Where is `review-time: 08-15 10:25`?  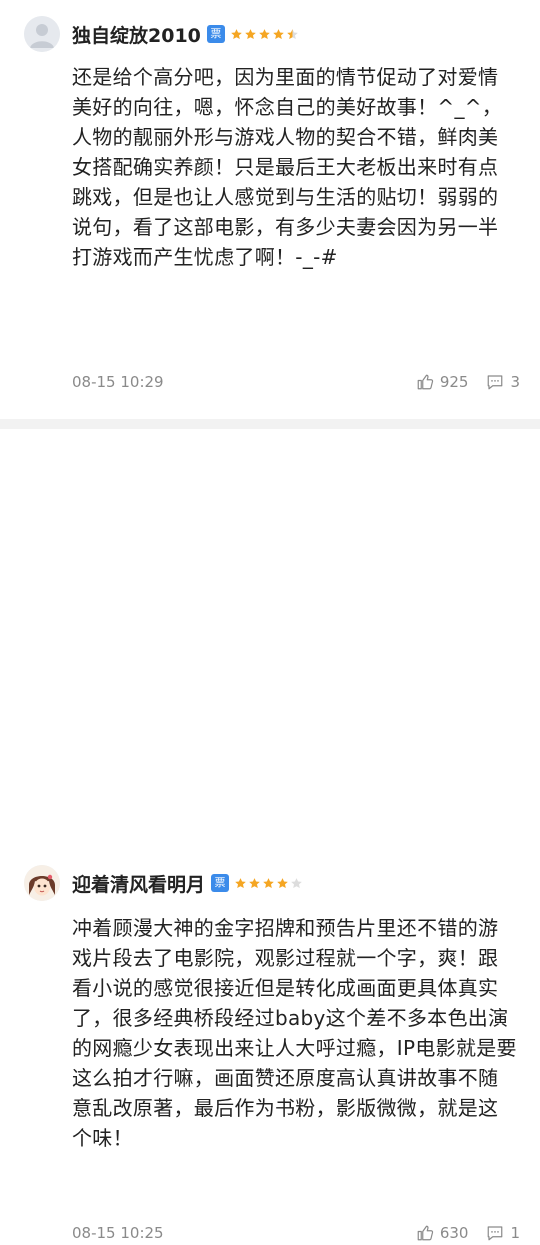
review-time: 08-15 10:25 is located at coordinates (118, 1233).